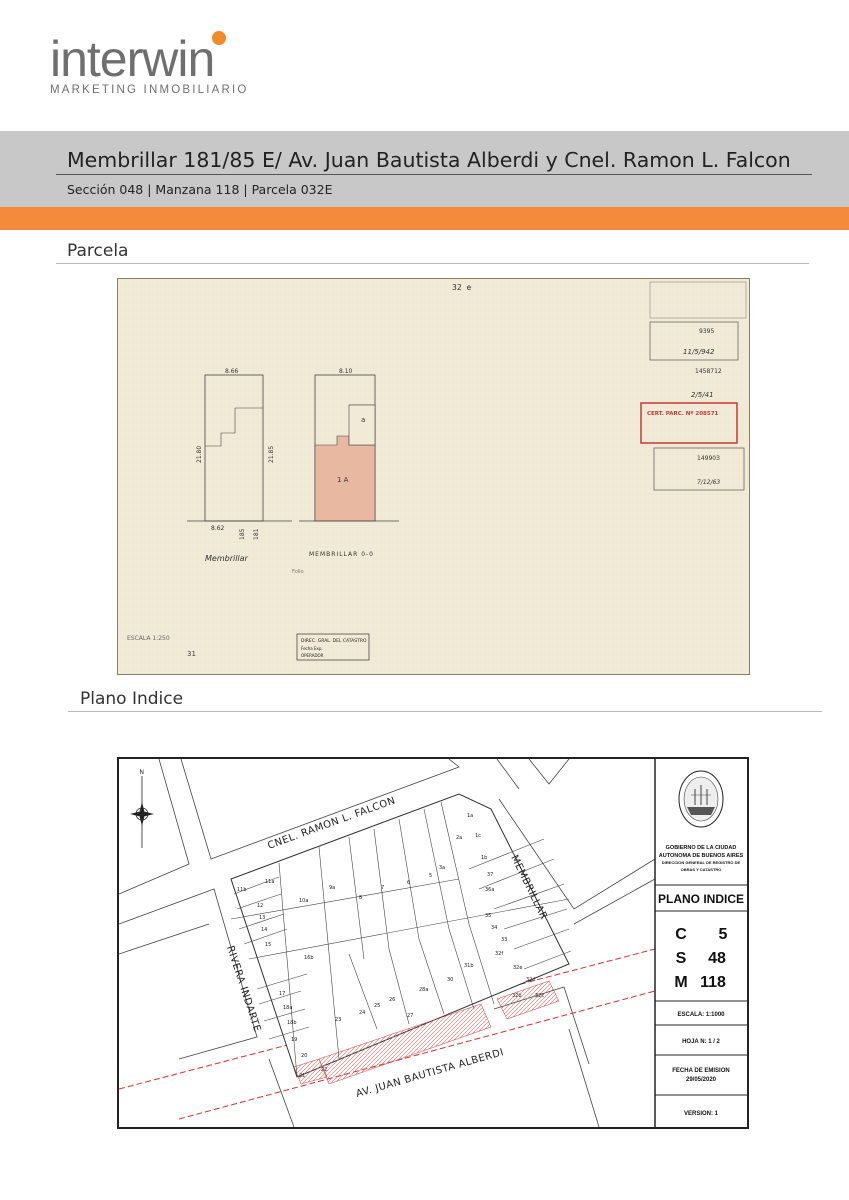  Describe the element at coordinates (701, 1114) in the screenshot. I see `version-label: VERSION: 1` at that location.